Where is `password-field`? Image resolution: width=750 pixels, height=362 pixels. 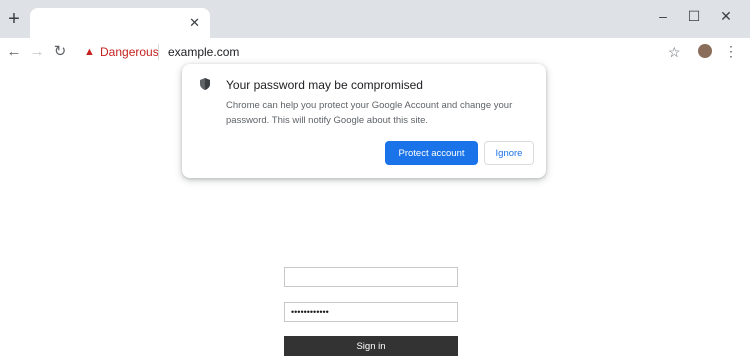
password-field is located at coordinates (371, 312).